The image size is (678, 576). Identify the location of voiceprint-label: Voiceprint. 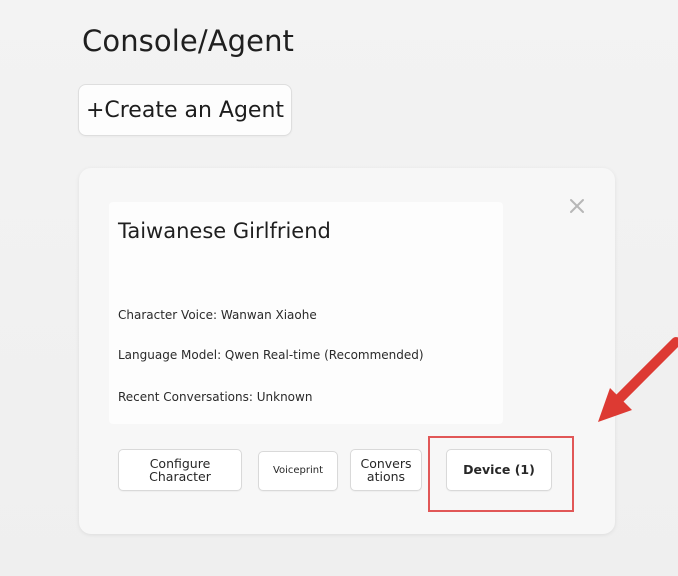
(298, 470).